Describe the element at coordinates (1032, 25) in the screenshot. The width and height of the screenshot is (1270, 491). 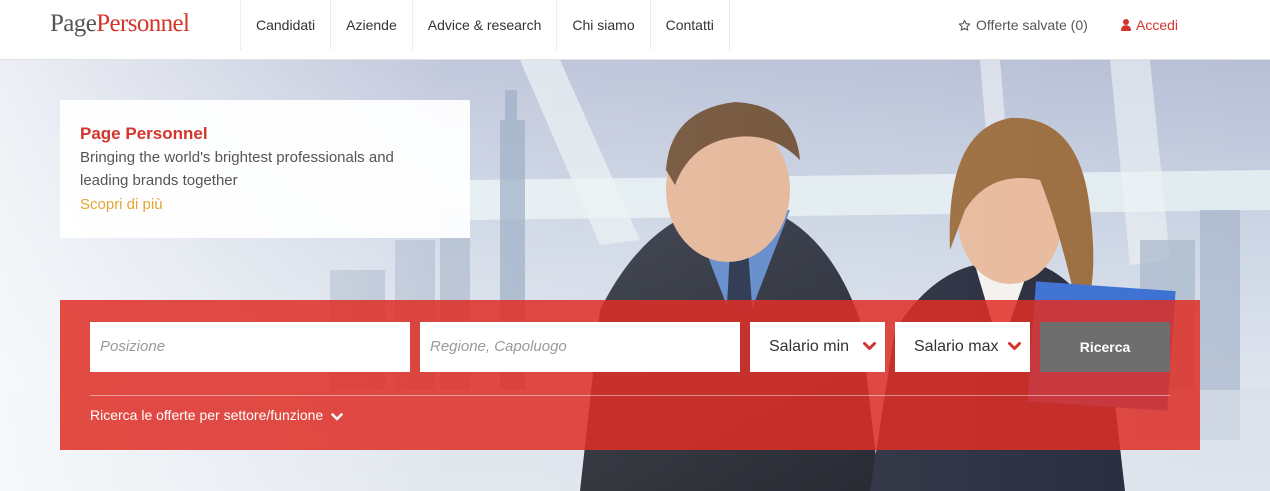
I see `saved-jobs-label: Offerte salvate (0)` at that location.